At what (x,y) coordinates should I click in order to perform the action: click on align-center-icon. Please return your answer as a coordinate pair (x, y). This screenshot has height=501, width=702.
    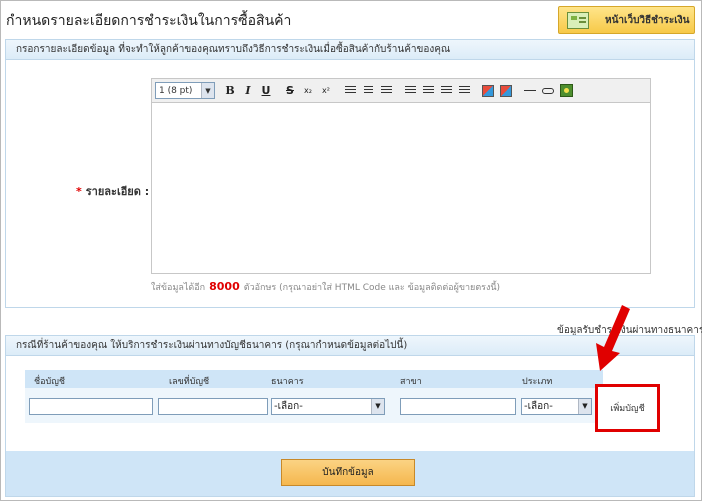
    Looking at the image, I should click on (368, 90).